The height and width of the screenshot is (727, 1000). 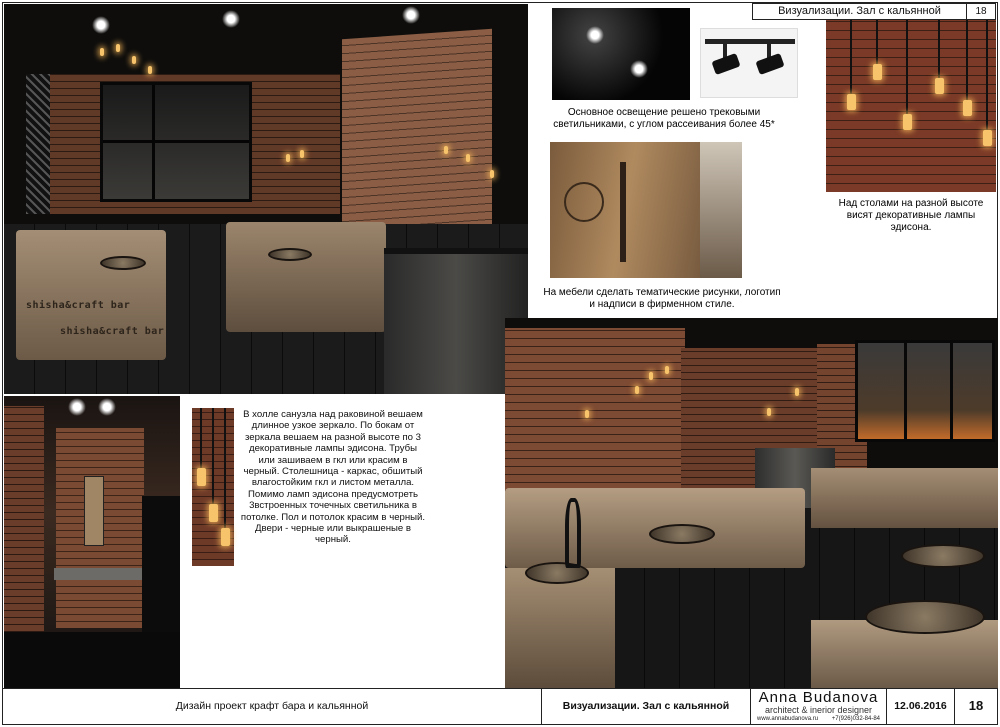 I want to click on left-sofa: shisha&craft bar shisha&craft bar, so click(x=91, y=295).